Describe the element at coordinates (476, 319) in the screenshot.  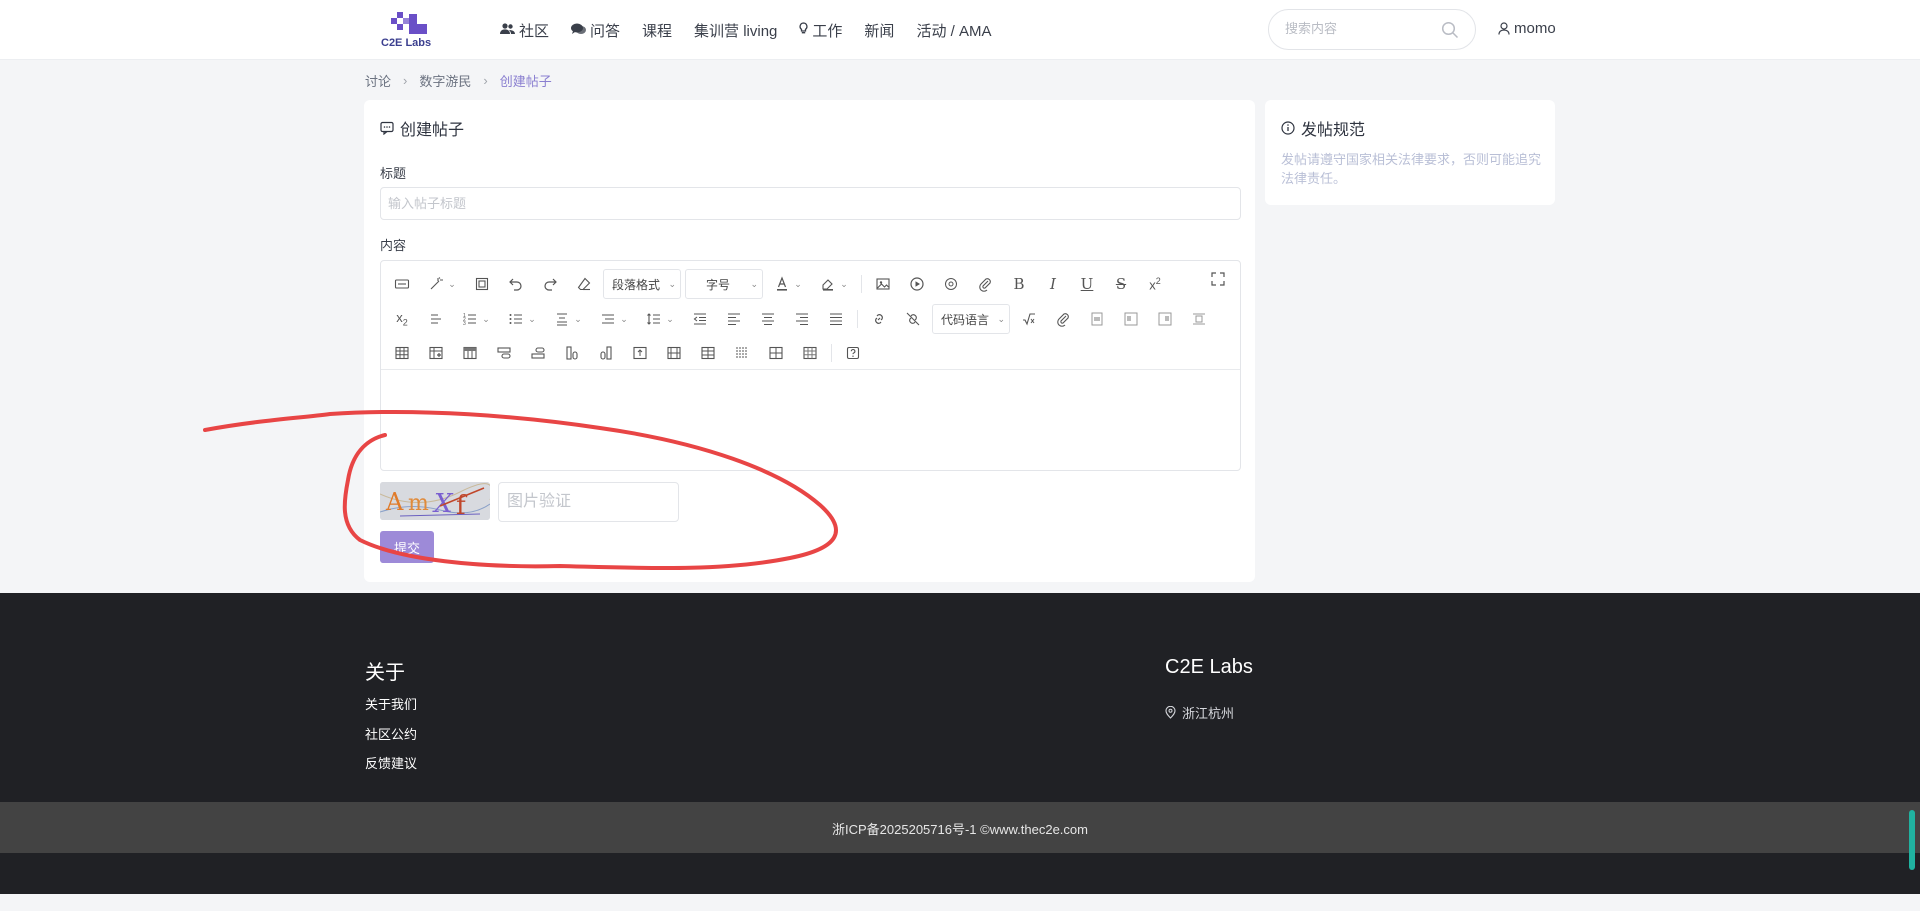
I see `ordered-list-icon: 1 2 3 ⌄` at that location.